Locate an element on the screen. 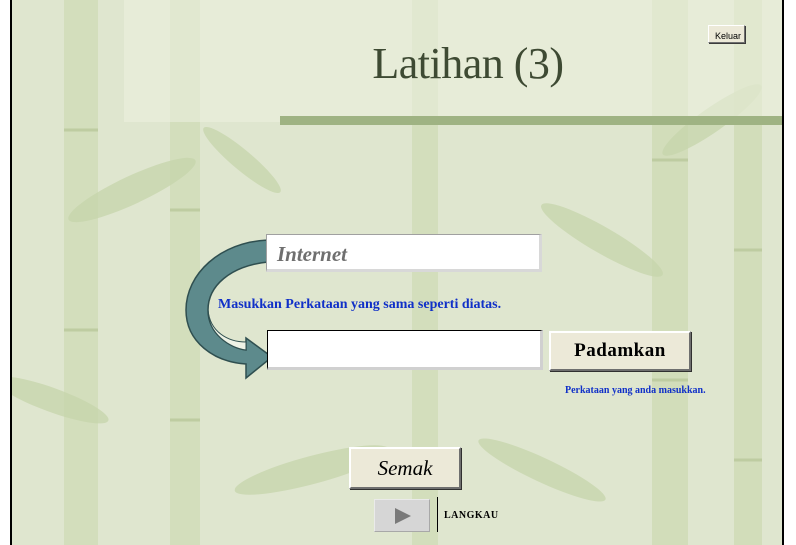 The image size is (796, 545). clear-button: Padamkan is located at coordinates (620, 351).